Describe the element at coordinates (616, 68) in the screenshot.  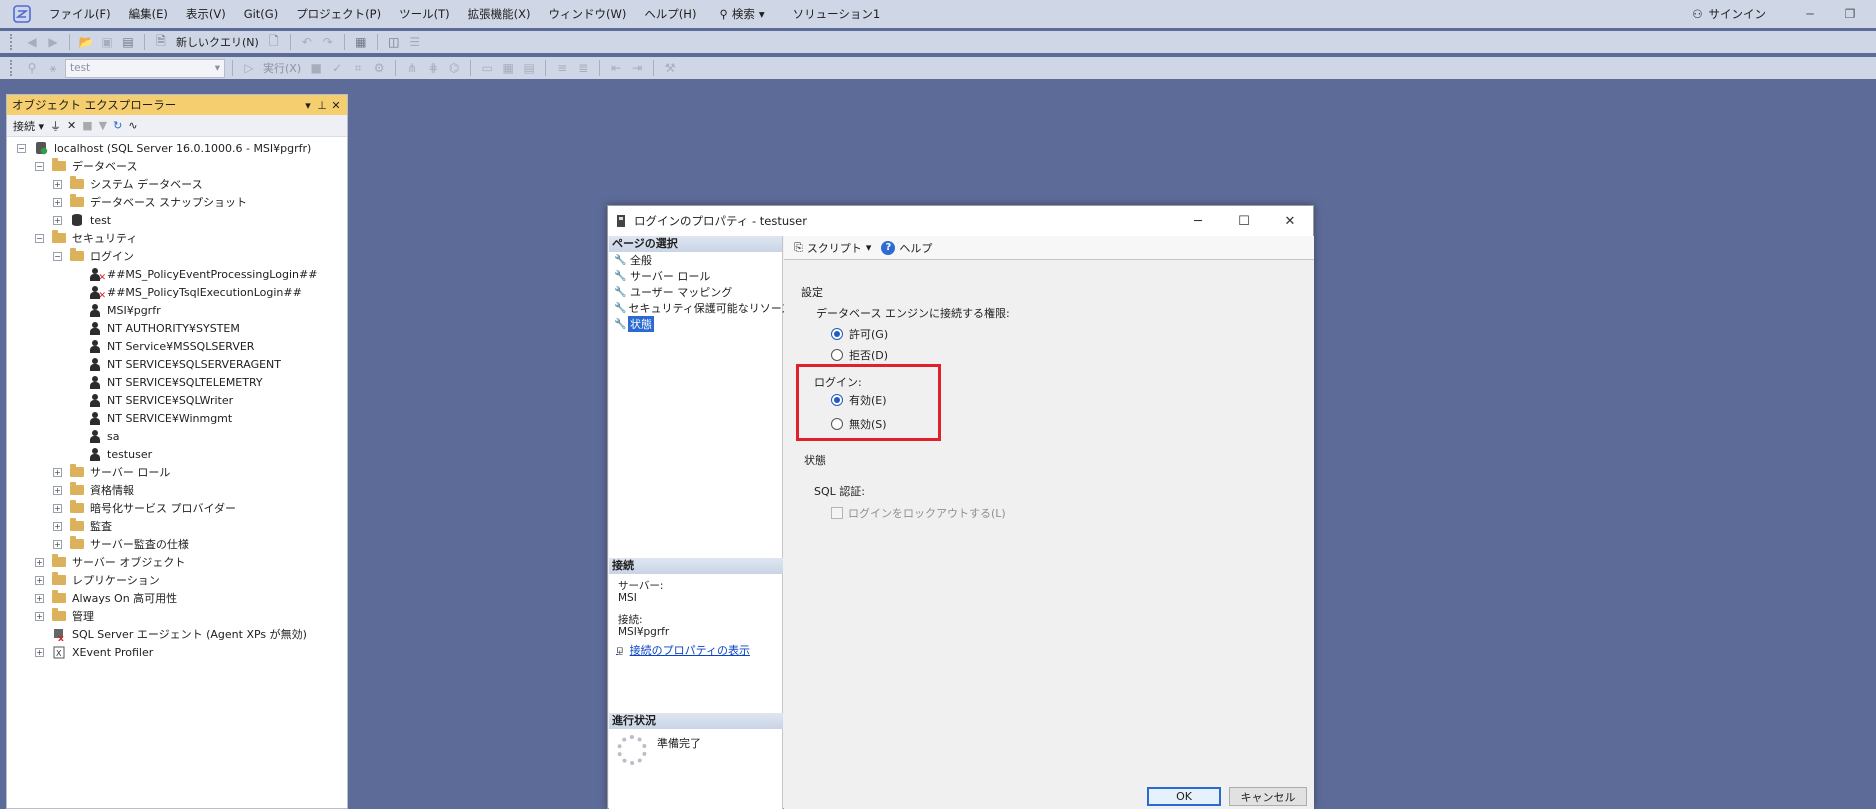
I see `decrease-indent-icon: ⇤` at that location.